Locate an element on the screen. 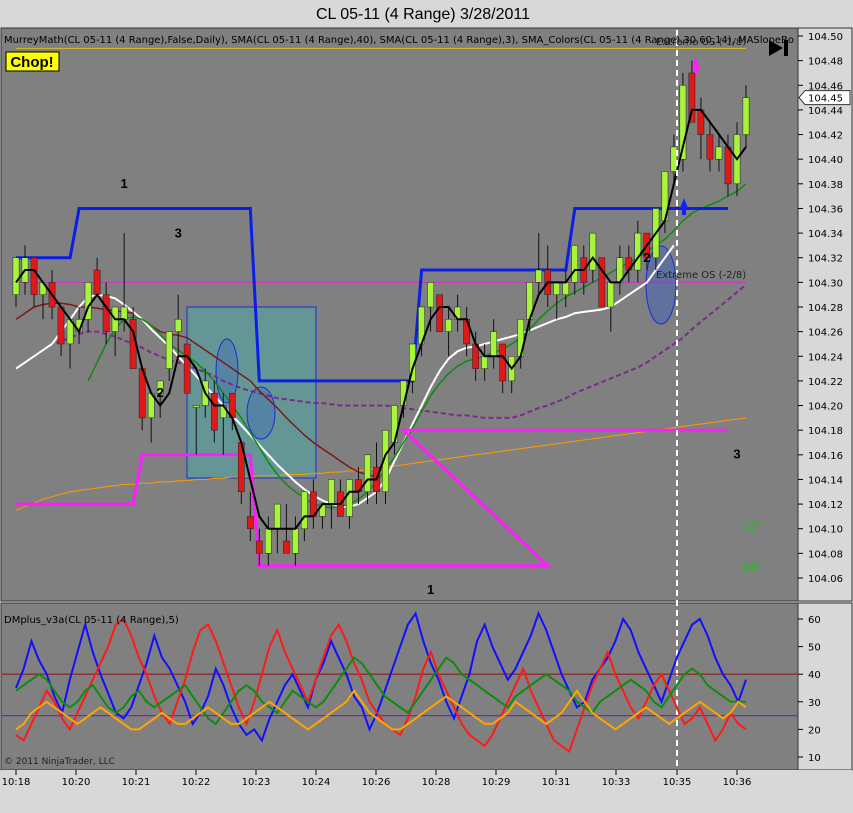 The width and height of the screenshot is (853, 813). dm-tick-label: 40 is located at coordinates (814, 675).